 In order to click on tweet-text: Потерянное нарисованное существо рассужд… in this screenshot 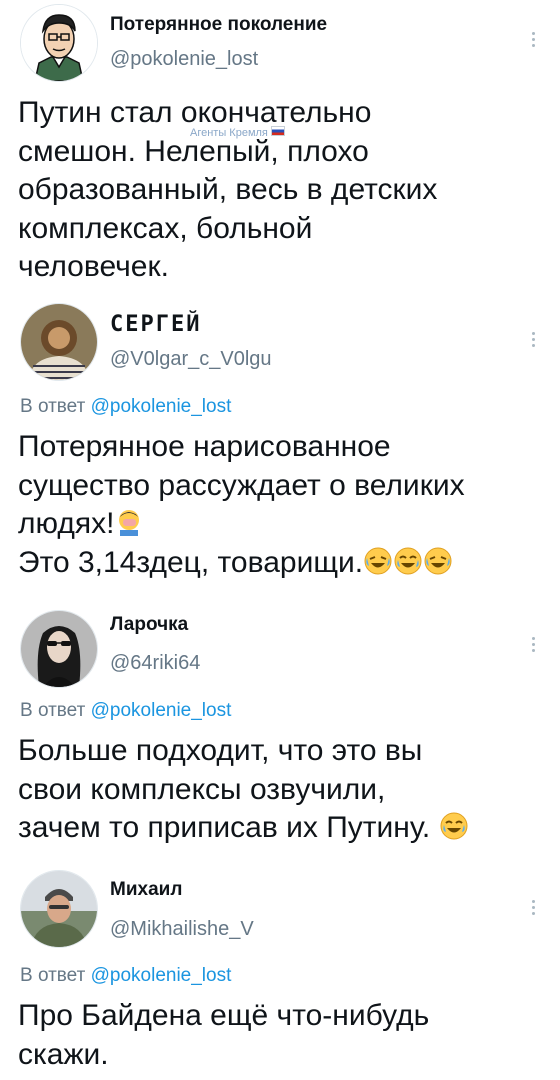, I will do `click(280, 505)`.